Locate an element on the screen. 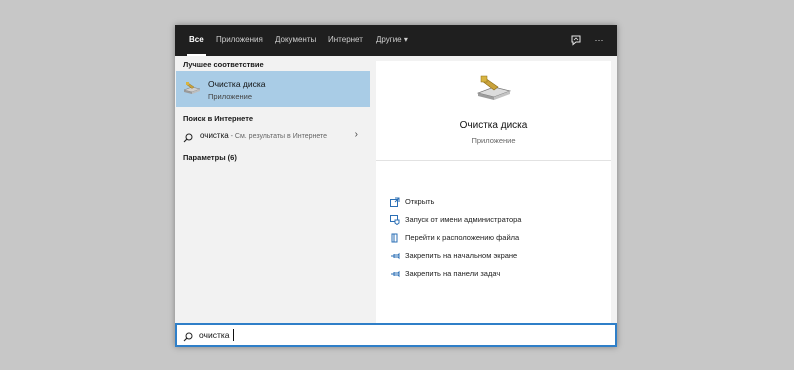 The width and height of the screenshot is (794, 370). open-icon is located at coordinates (395, 202).